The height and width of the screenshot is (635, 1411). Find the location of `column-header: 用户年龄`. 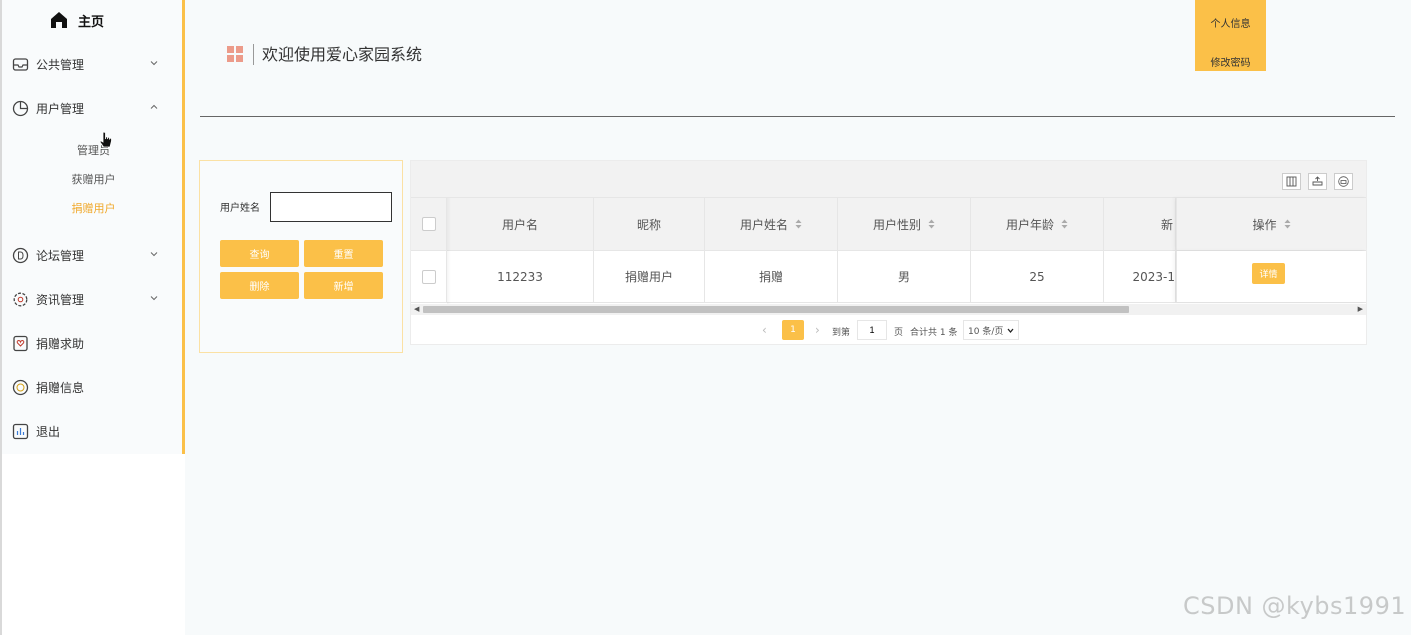

column-header: 用户年龄 is located at coordinates (1037, 224).